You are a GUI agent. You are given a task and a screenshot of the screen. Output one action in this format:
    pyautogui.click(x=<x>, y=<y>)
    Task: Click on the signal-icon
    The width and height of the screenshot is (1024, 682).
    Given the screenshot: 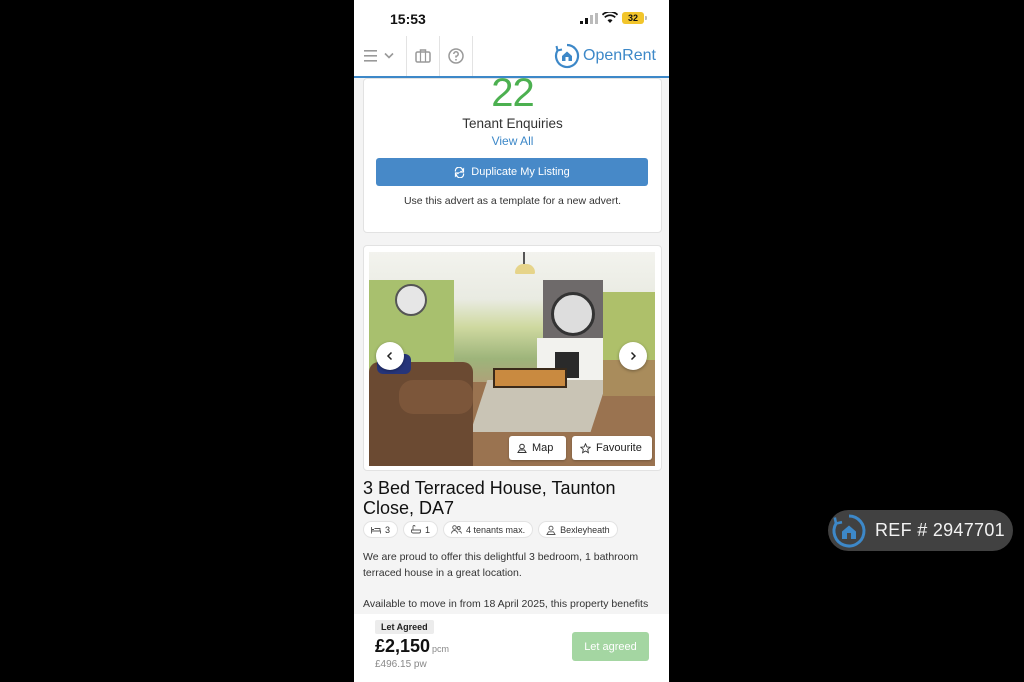 What is the action you would take?
    pyautogui.click(x=589, y=18)
    